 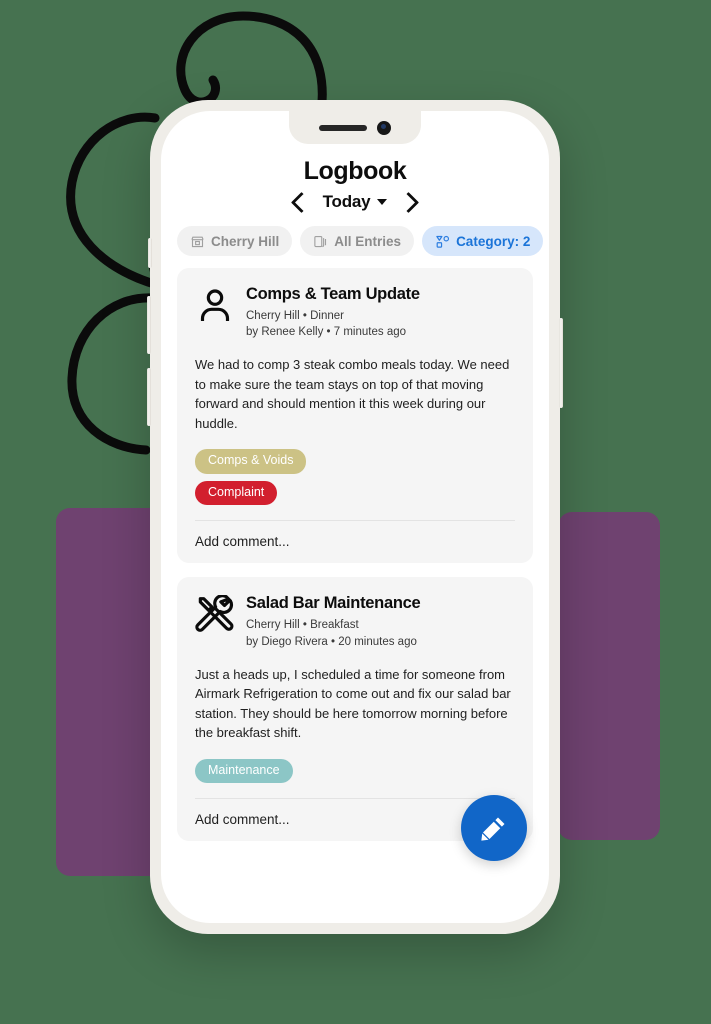 What do you see at coordinates (245, 241) in the screenshot?
I see `filter-chip-location-label: Cherry Hill` at bounding box center [245, 241].